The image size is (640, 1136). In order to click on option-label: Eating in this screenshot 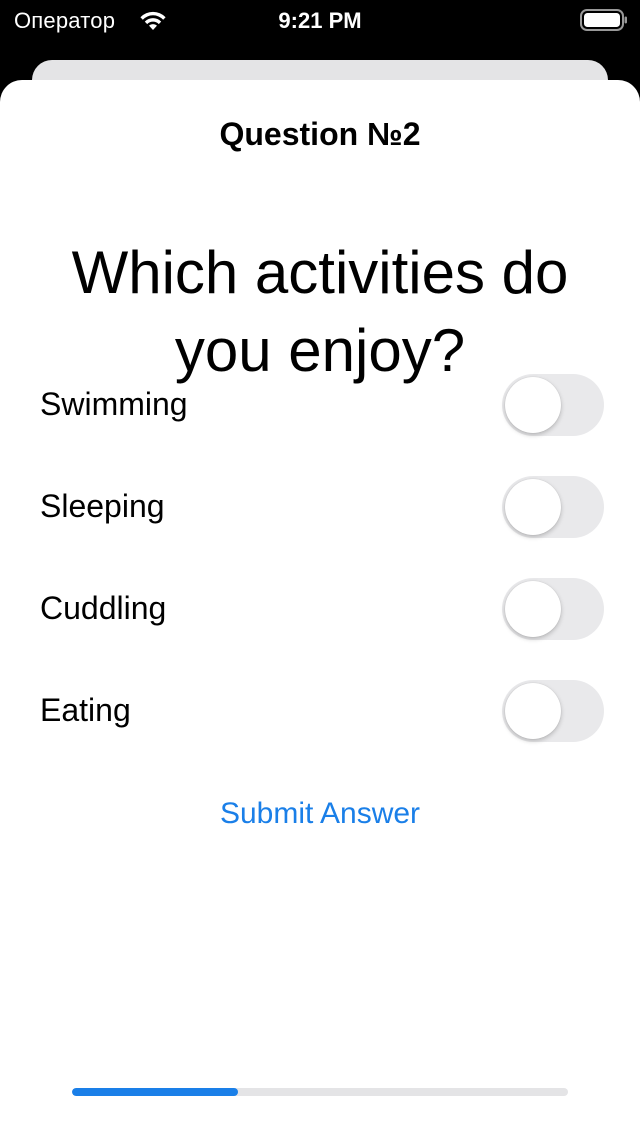, I will do `click(85, 710)`.